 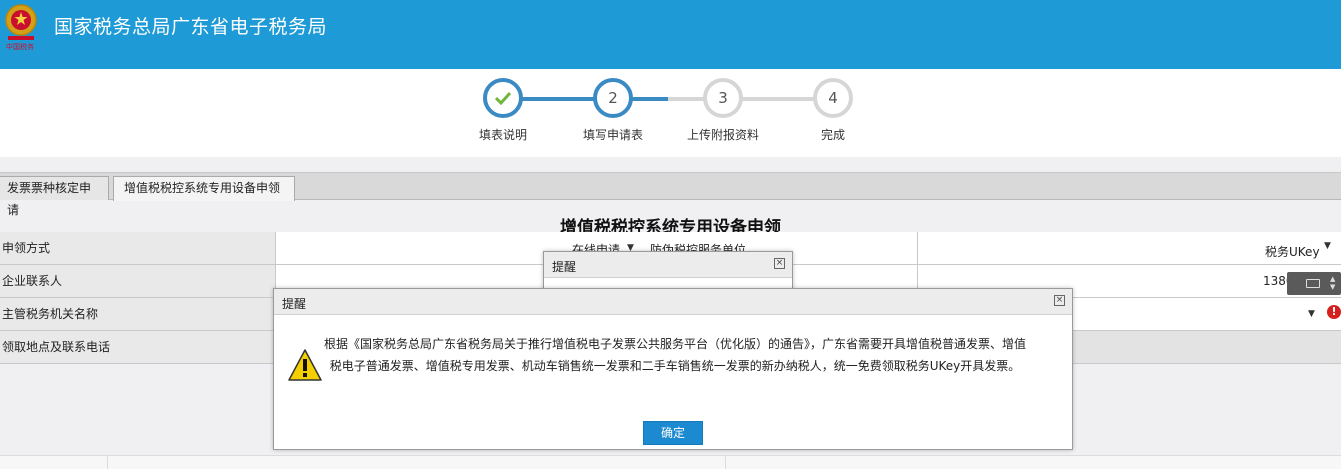 What do you see at coordinates (612, 135) in the screenshot?
I see `step-2-label: 填写申请表` at bounding box center [612, 135].